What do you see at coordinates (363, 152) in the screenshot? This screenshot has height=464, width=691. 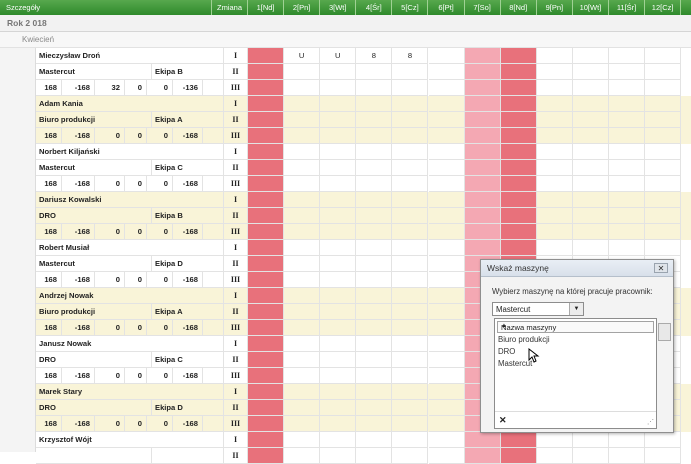 I see `employee-row: Norbert Kiljański I` at bounding box center [363, 152].